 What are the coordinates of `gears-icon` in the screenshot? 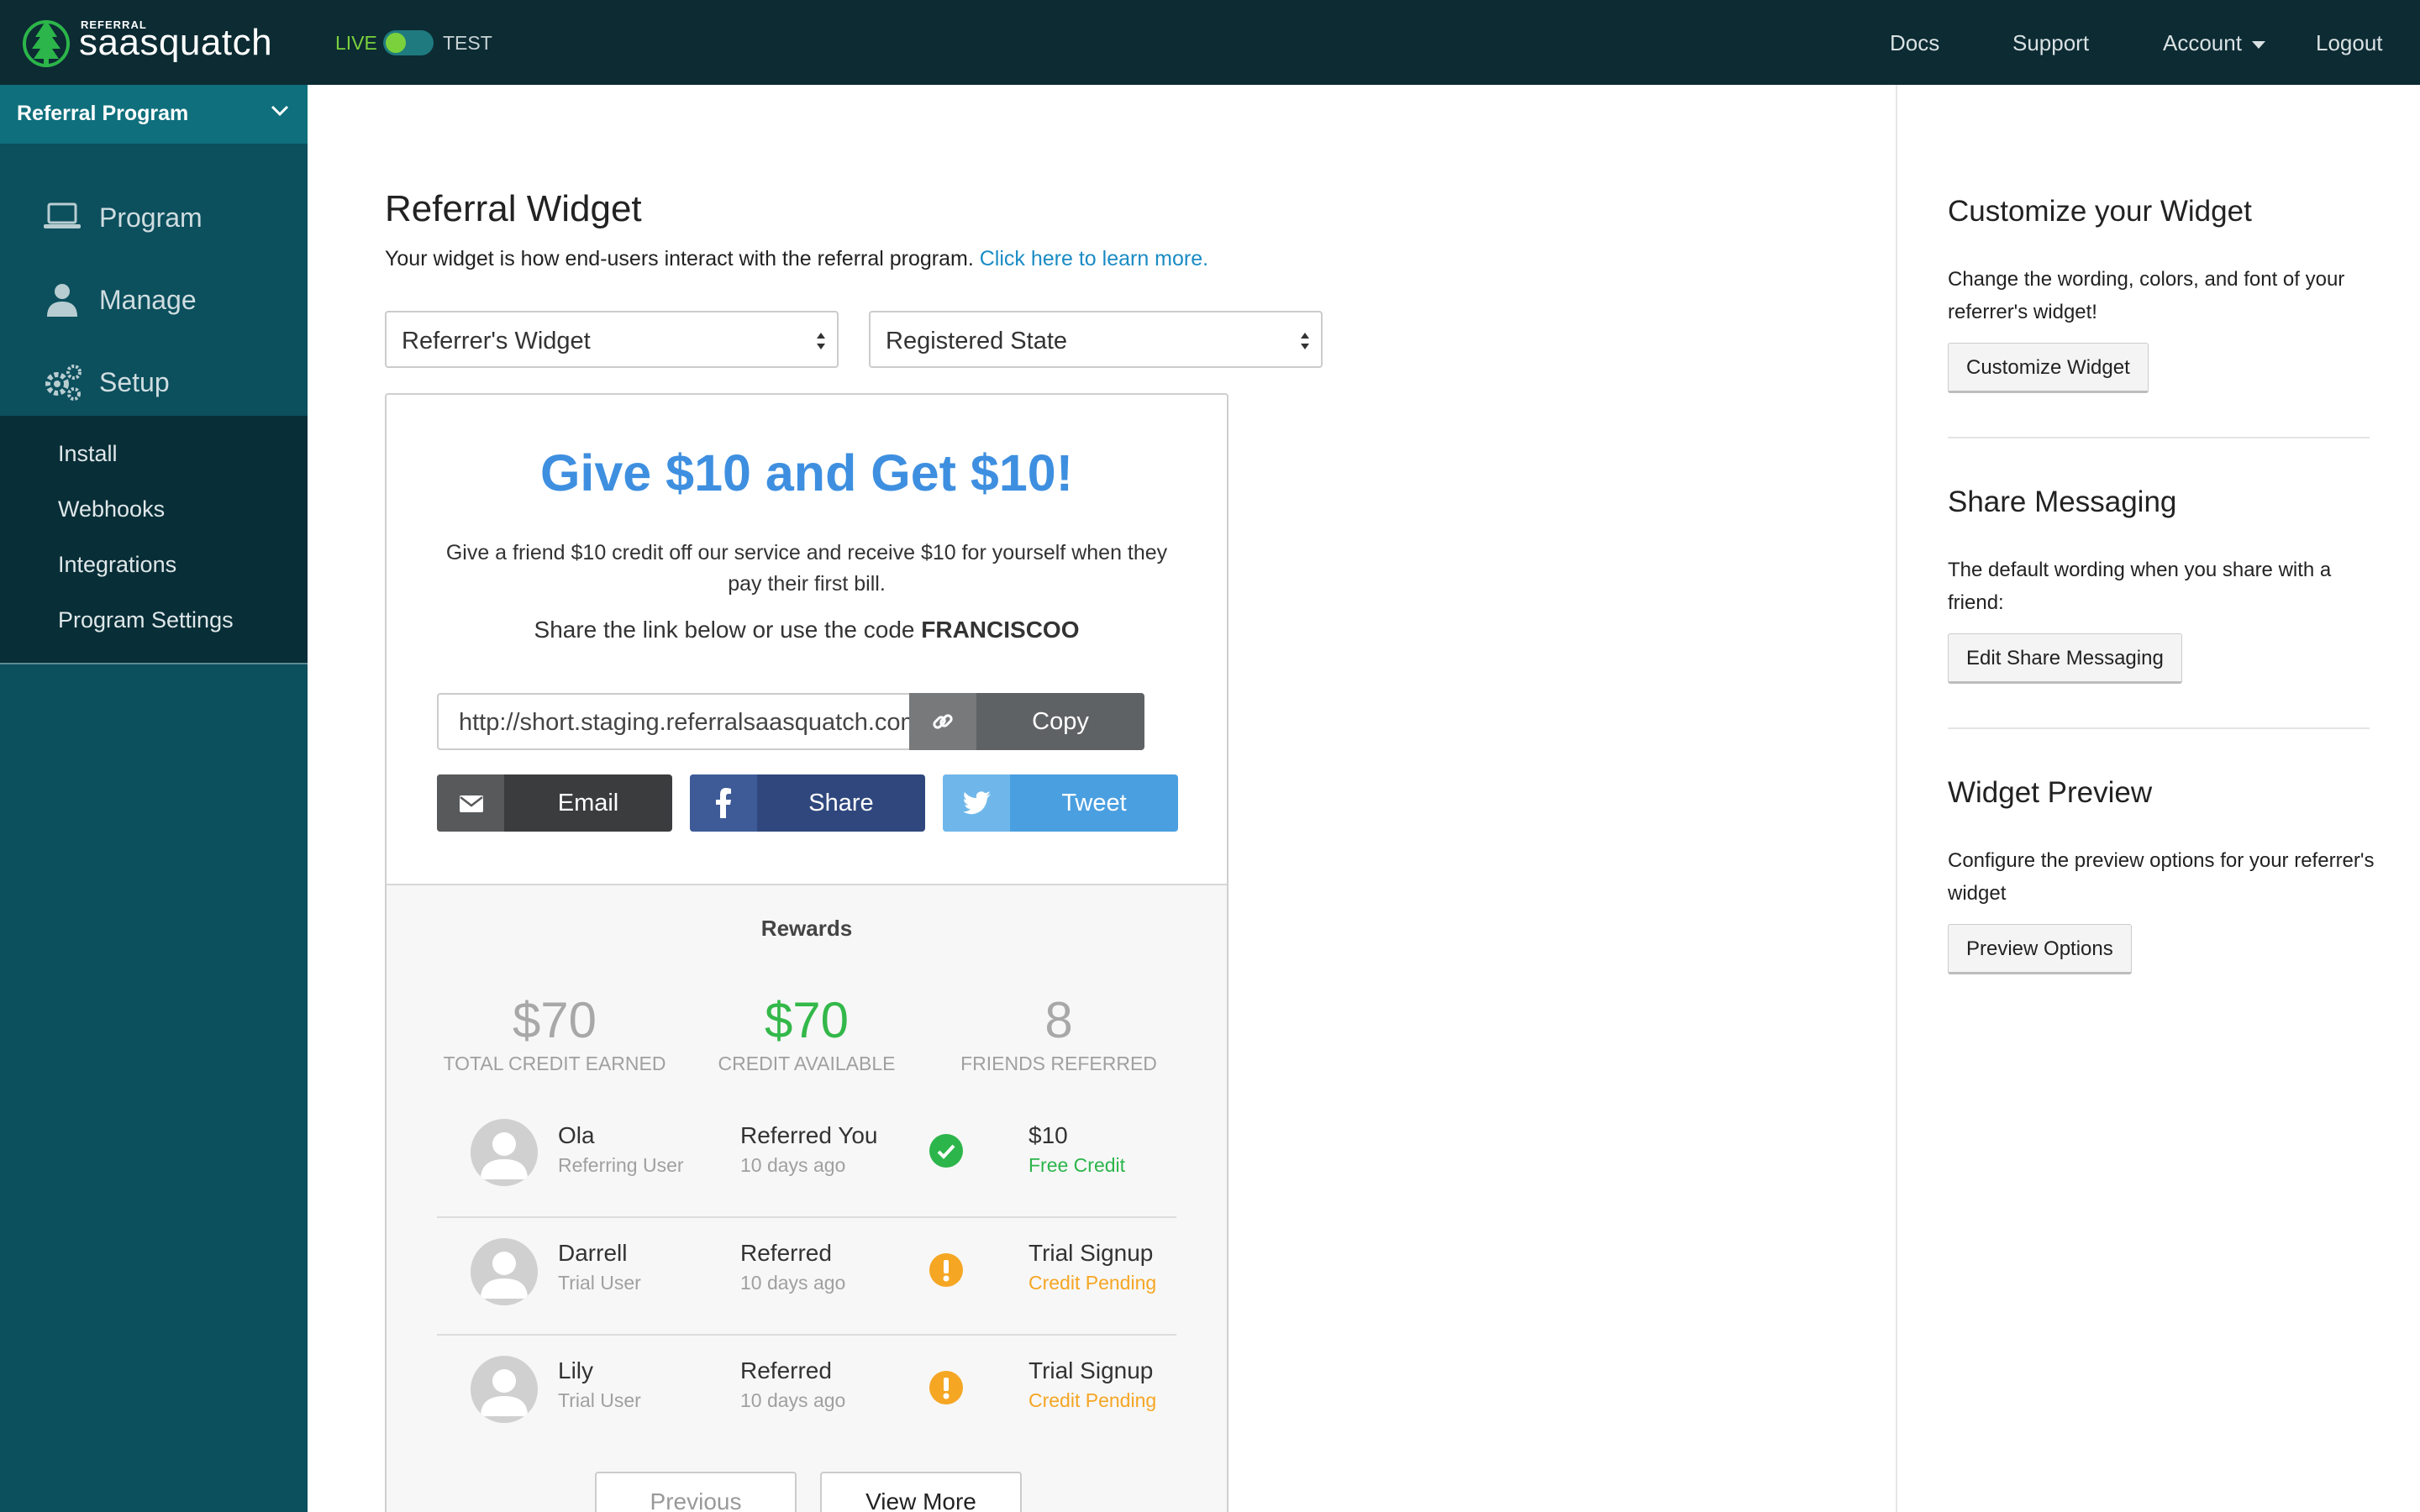 It's located at (64, 383).